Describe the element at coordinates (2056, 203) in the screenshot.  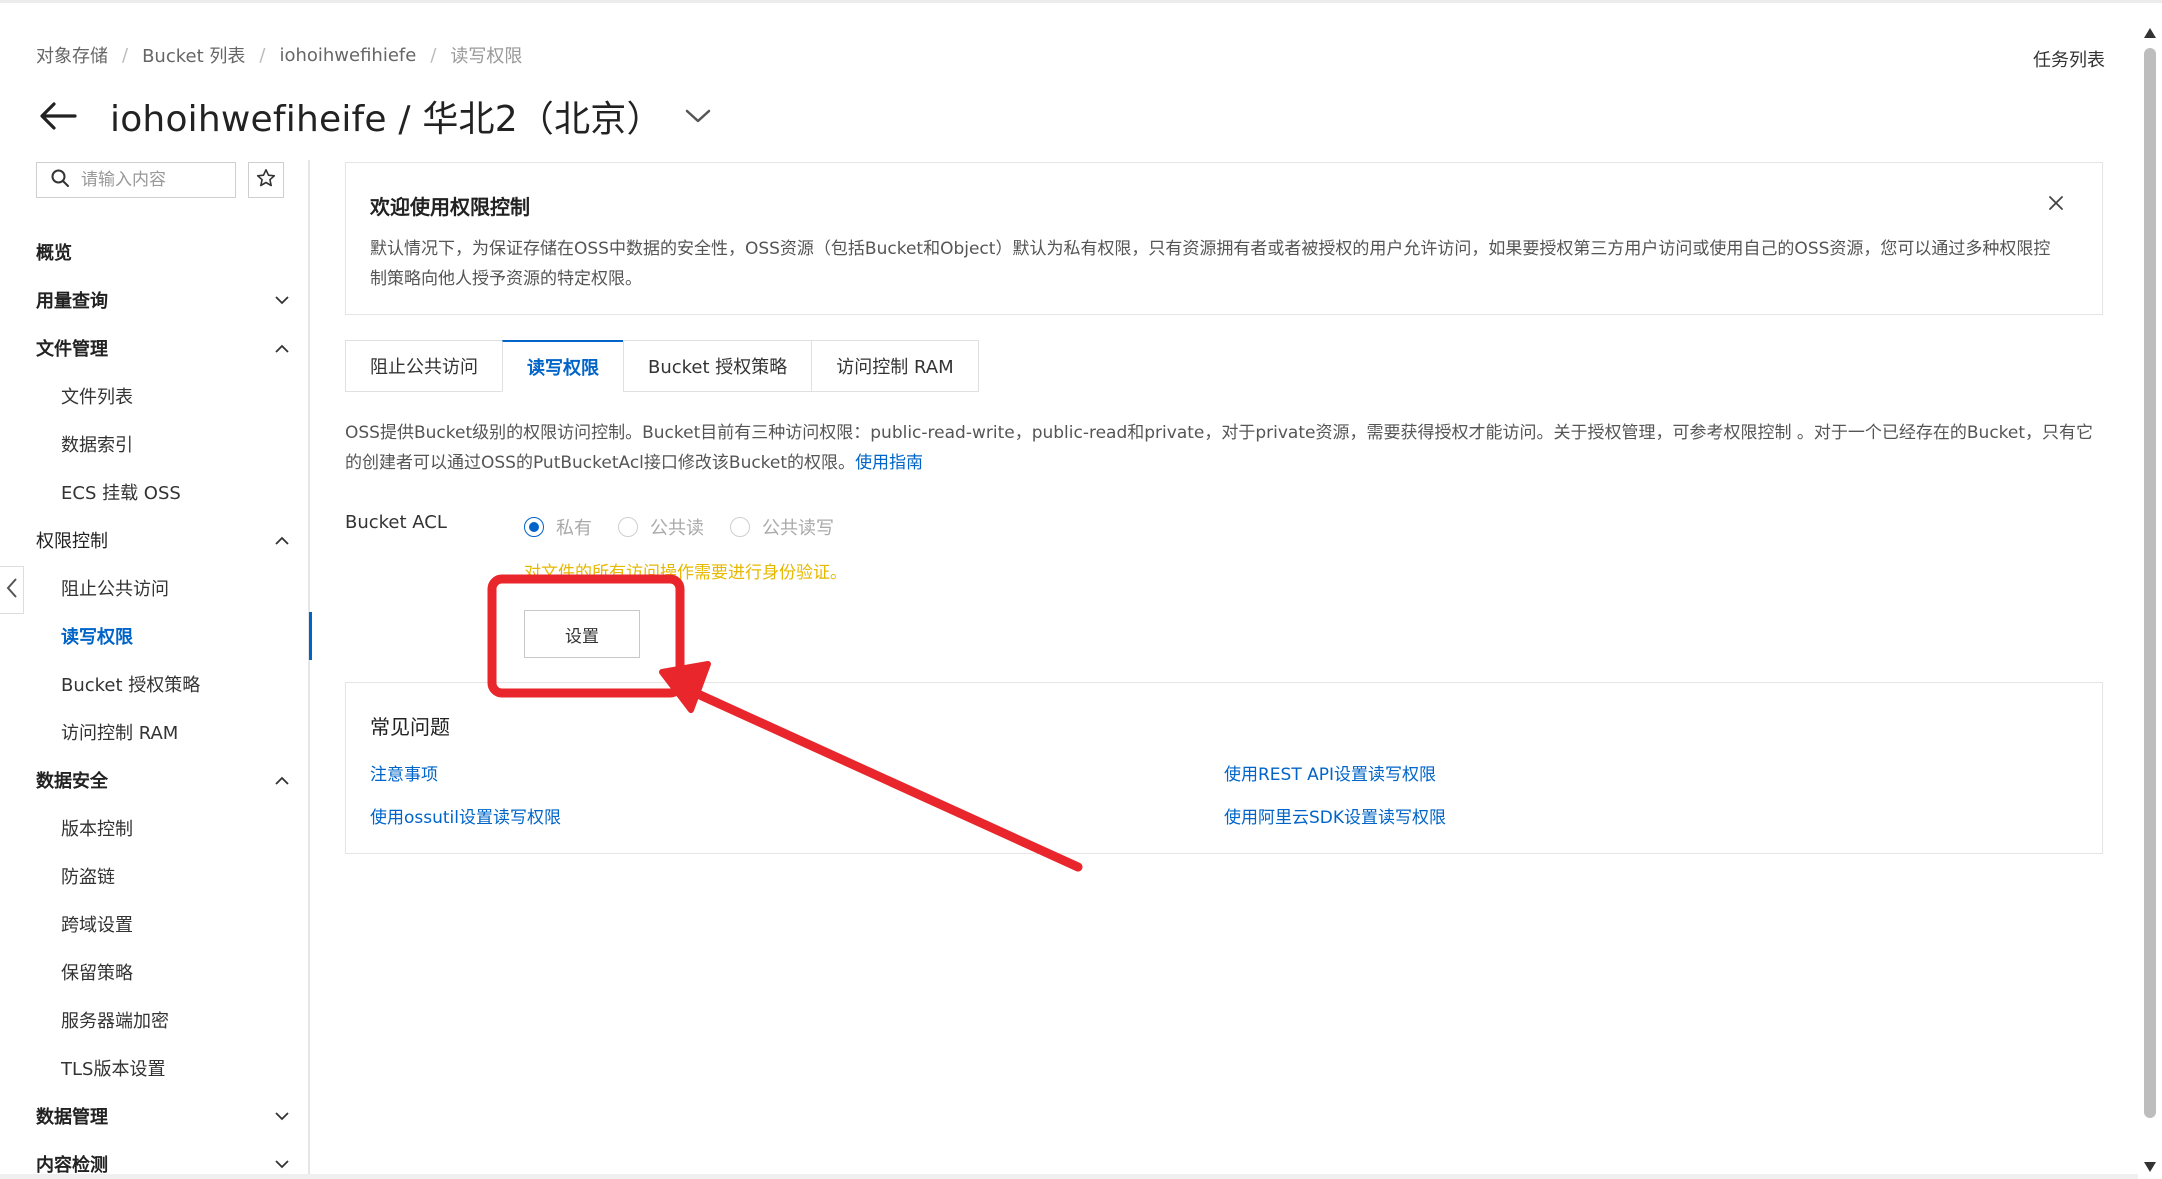
I see `close-icon` at that location.